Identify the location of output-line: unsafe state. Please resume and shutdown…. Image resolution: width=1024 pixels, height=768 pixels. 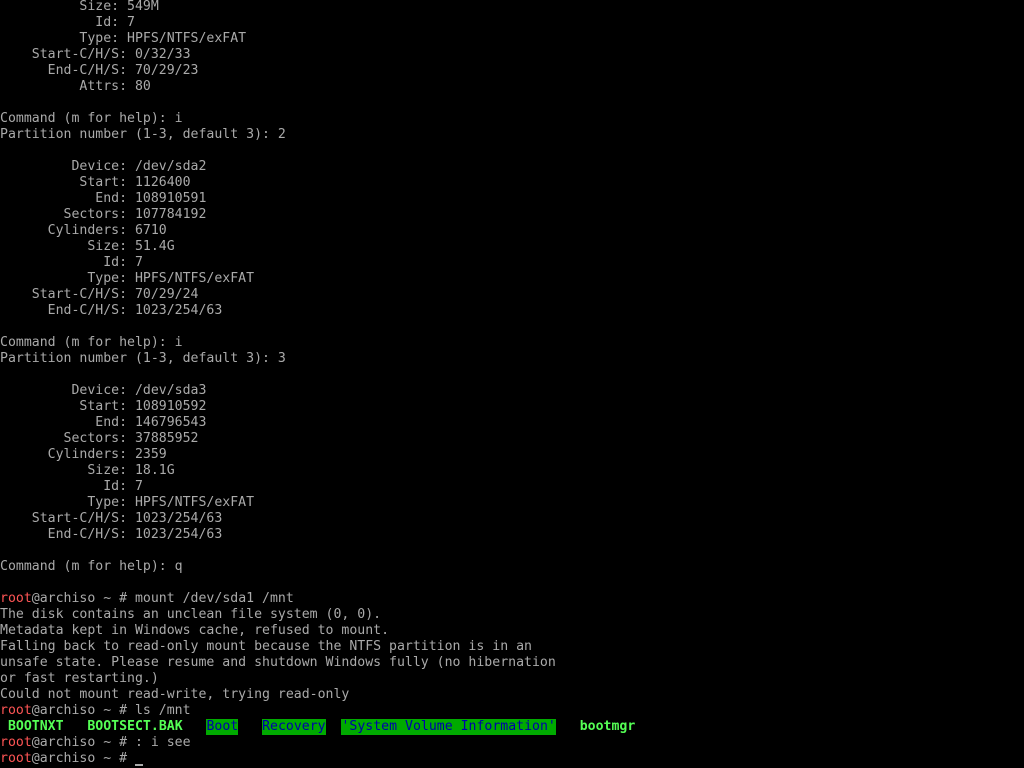
(278, 663).